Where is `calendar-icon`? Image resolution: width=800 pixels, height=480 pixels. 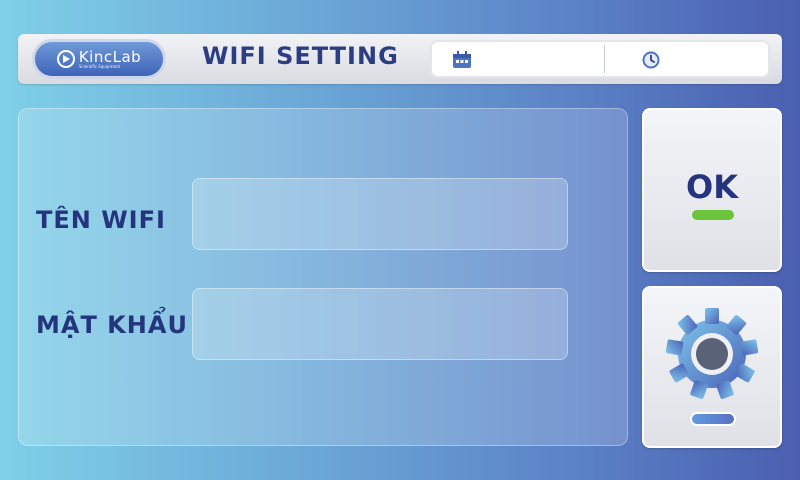 calendar-icon is located at coordinates (462, 59).